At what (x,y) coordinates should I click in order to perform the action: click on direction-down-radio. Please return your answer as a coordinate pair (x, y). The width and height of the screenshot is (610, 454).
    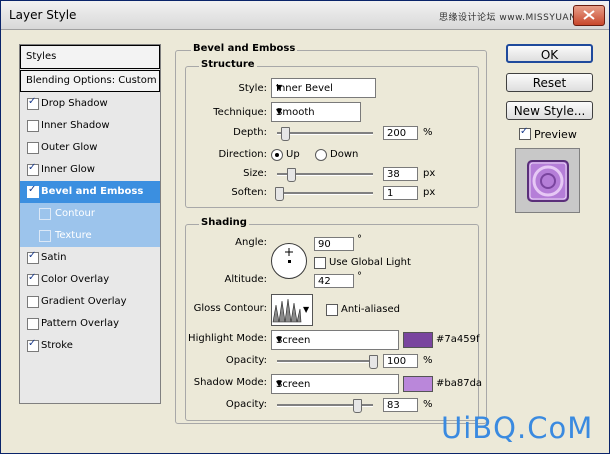
    Looking at the image, I should click on (321, 155).